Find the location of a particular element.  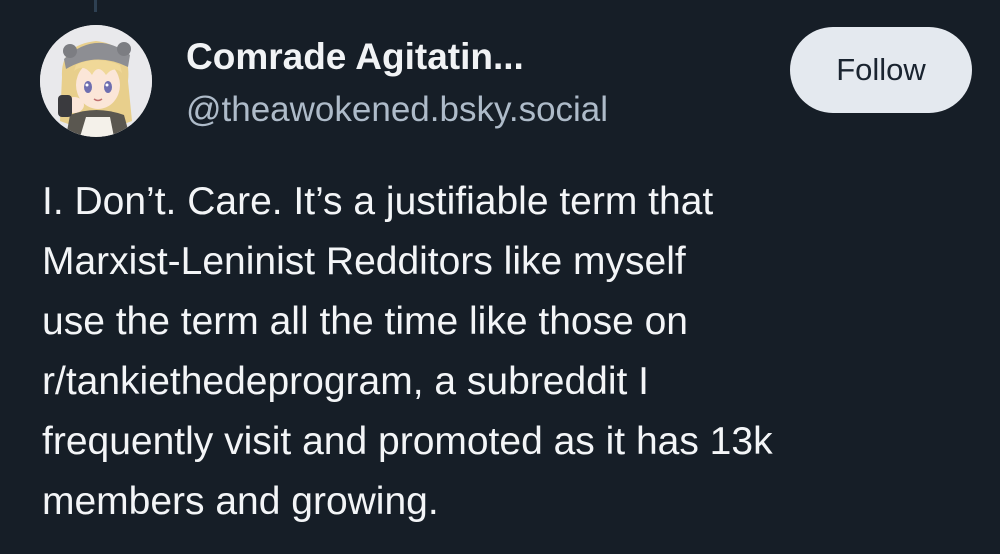

anime-character-avatar-icon is located at coordinates (96, 81).